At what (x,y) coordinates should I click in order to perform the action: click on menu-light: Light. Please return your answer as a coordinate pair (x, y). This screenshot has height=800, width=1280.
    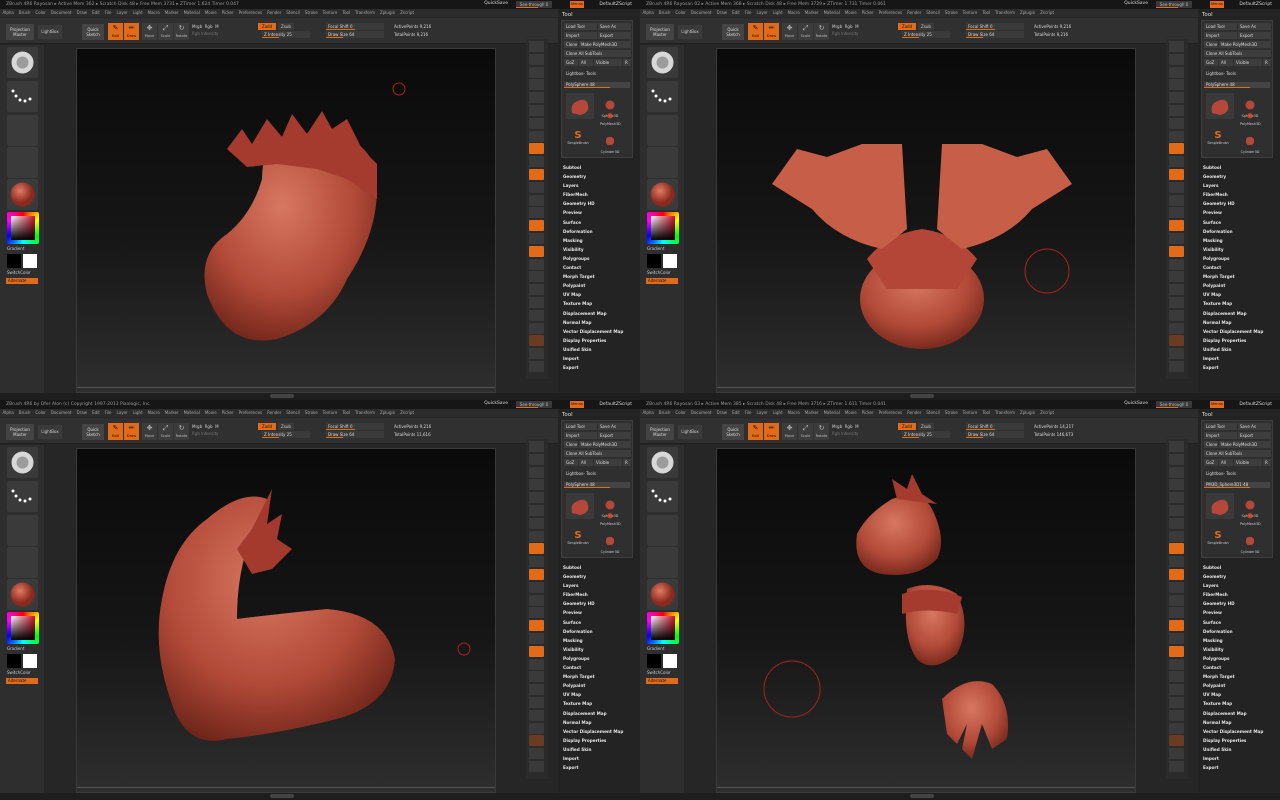
    Looking at the image, I should click on (138, 12).